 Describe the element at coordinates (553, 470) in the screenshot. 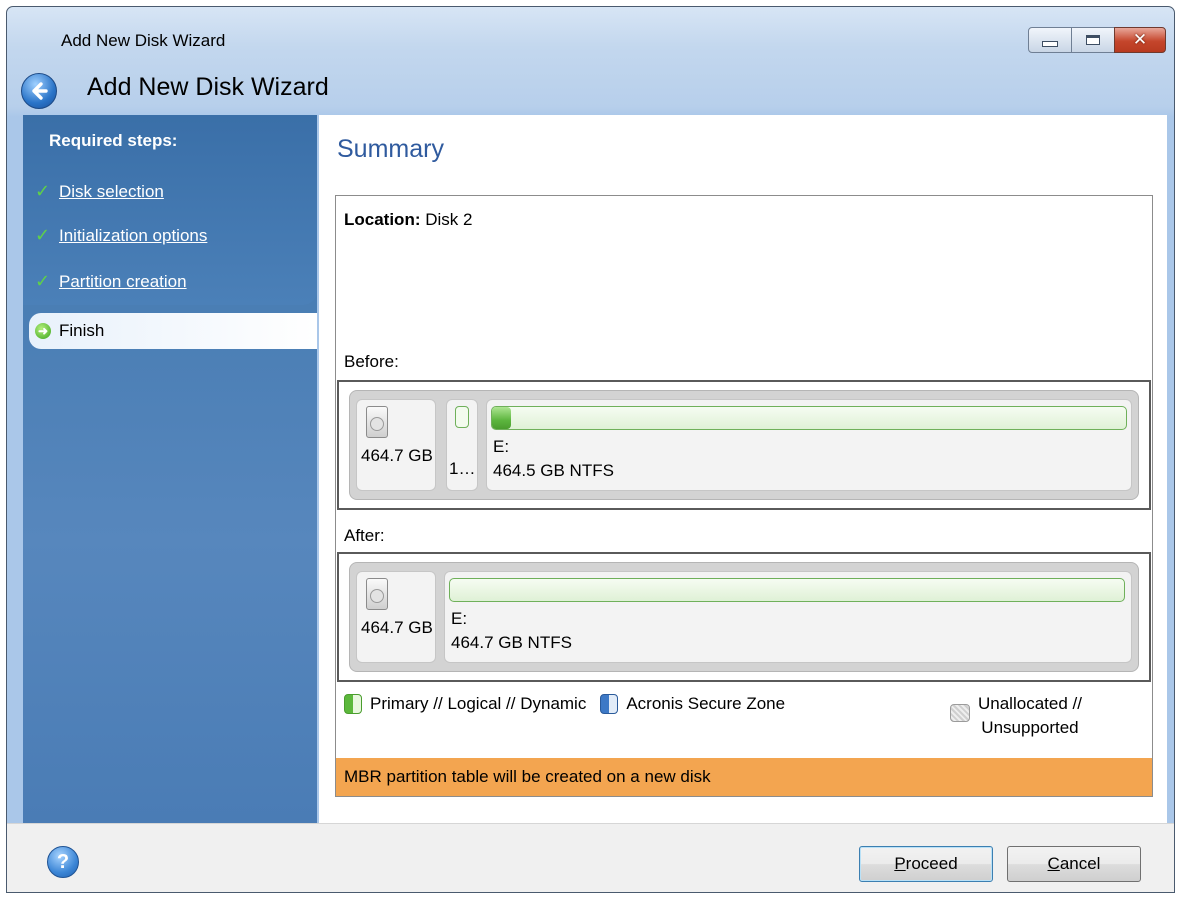

I see `partition-info: 464.5 GB NTFS` at that location.